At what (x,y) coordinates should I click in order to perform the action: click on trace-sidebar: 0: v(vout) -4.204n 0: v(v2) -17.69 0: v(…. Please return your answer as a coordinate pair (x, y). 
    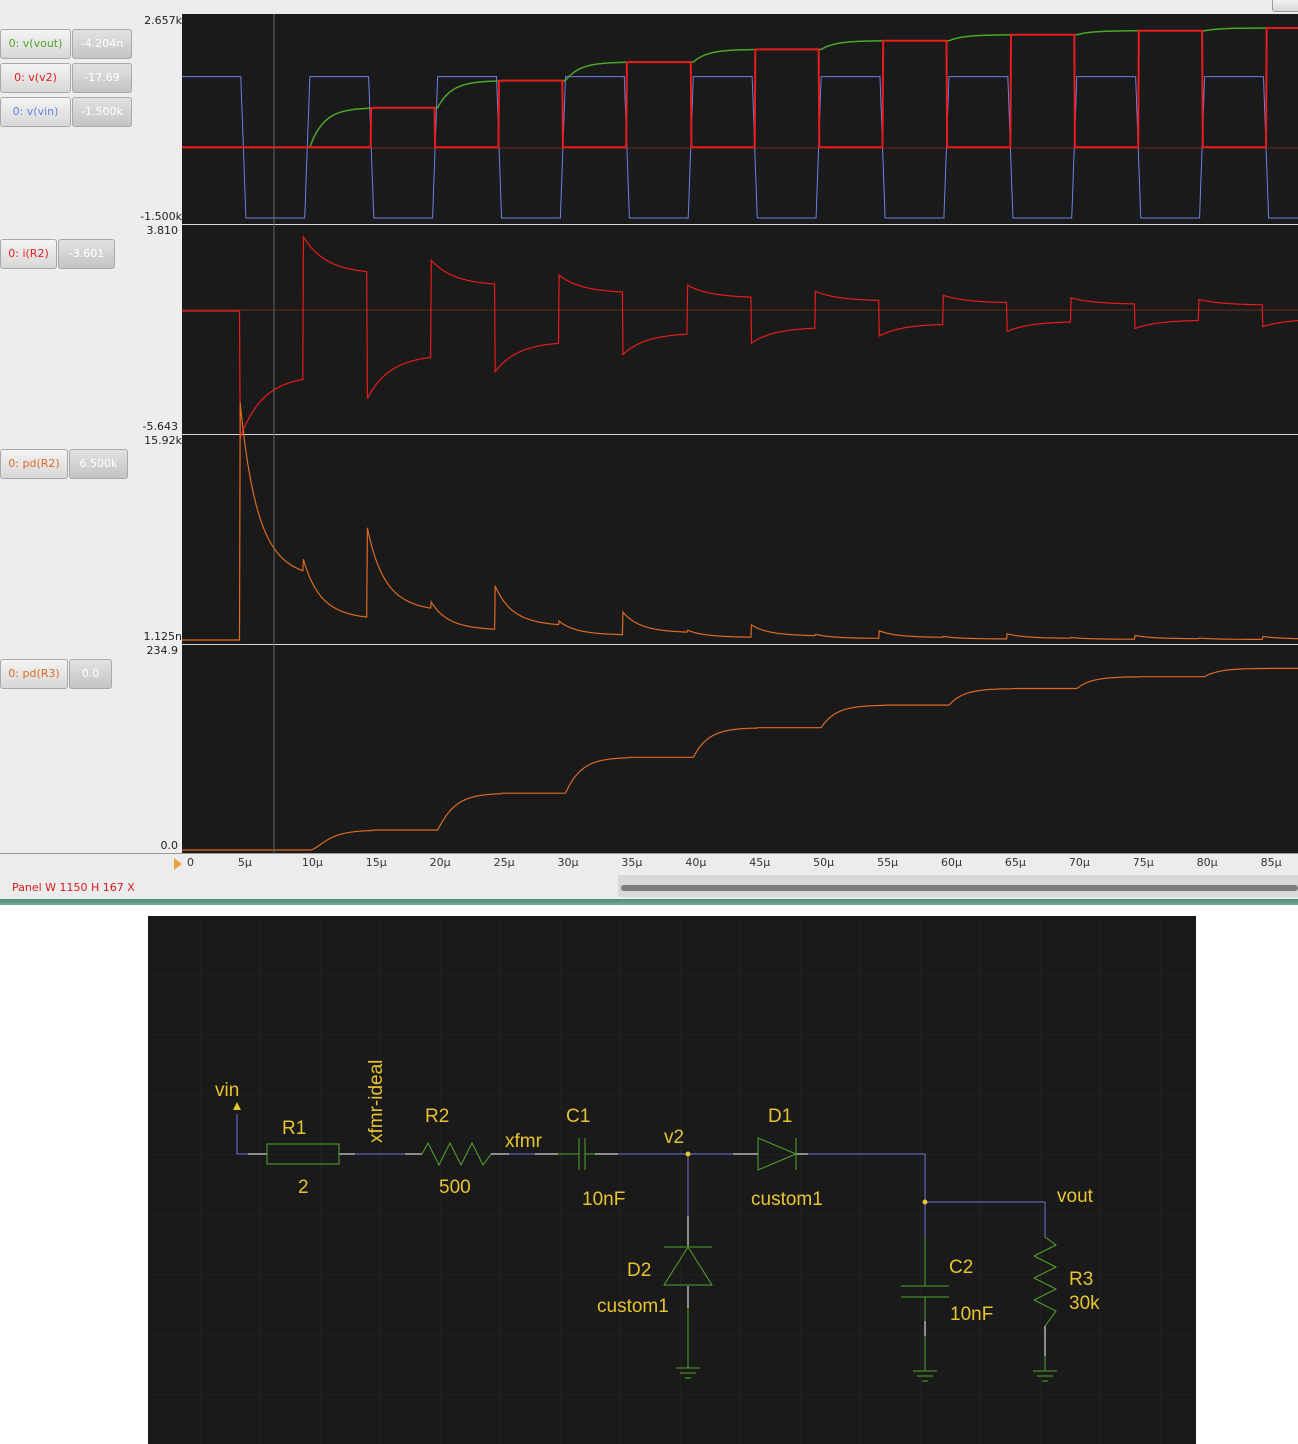
    Looking at the image, I should click on (91, 434).